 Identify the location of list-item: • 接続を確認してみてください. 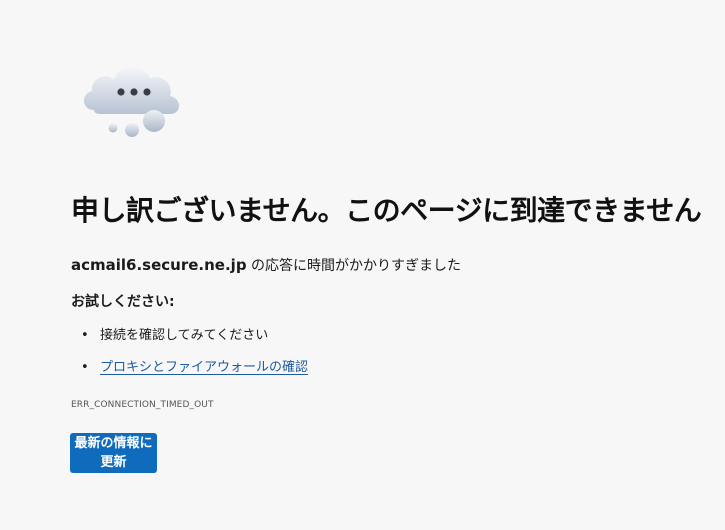
(189, 342).